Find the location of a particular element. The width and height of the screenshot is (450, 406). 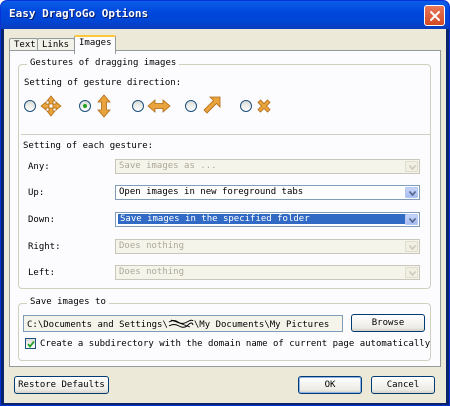

save-path-prefix: C:\Documents and Settings\ is located at coordinates (97, 325).